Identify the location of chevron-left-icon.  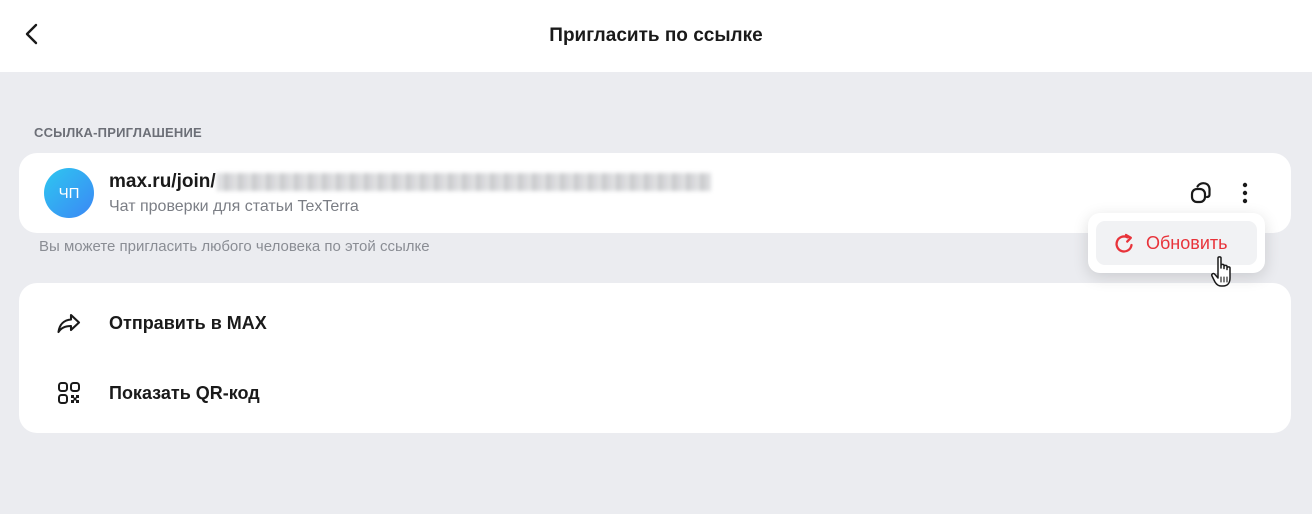
(31, 34).